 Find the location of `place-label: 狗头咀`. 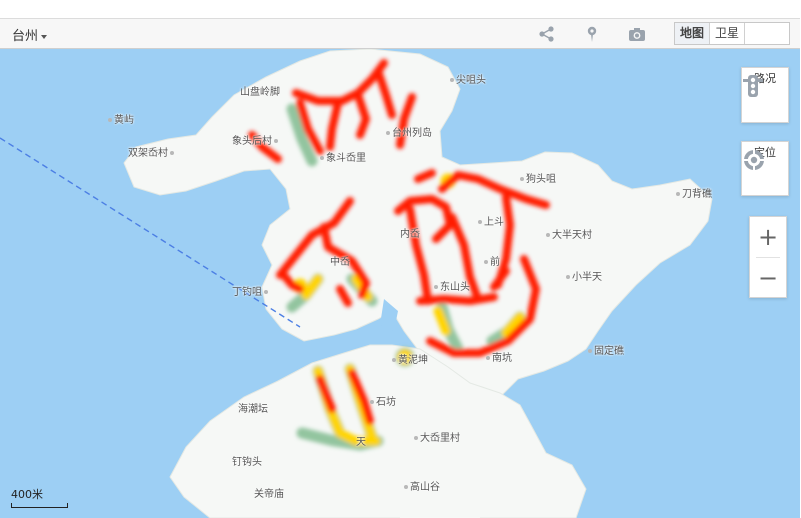

place-label: 狗头咀 is located at coordinates (537, 177).